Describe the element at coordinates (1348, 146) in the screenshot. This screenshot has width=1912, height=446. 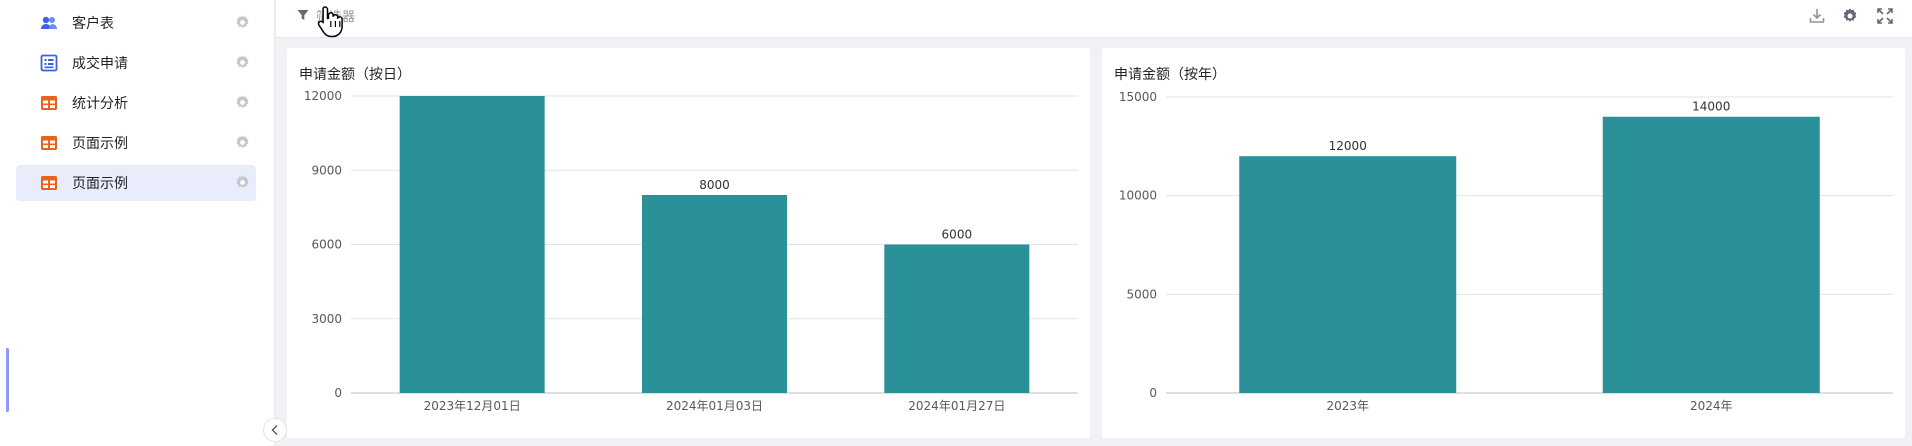
I see `data-label: 12000` at that location.